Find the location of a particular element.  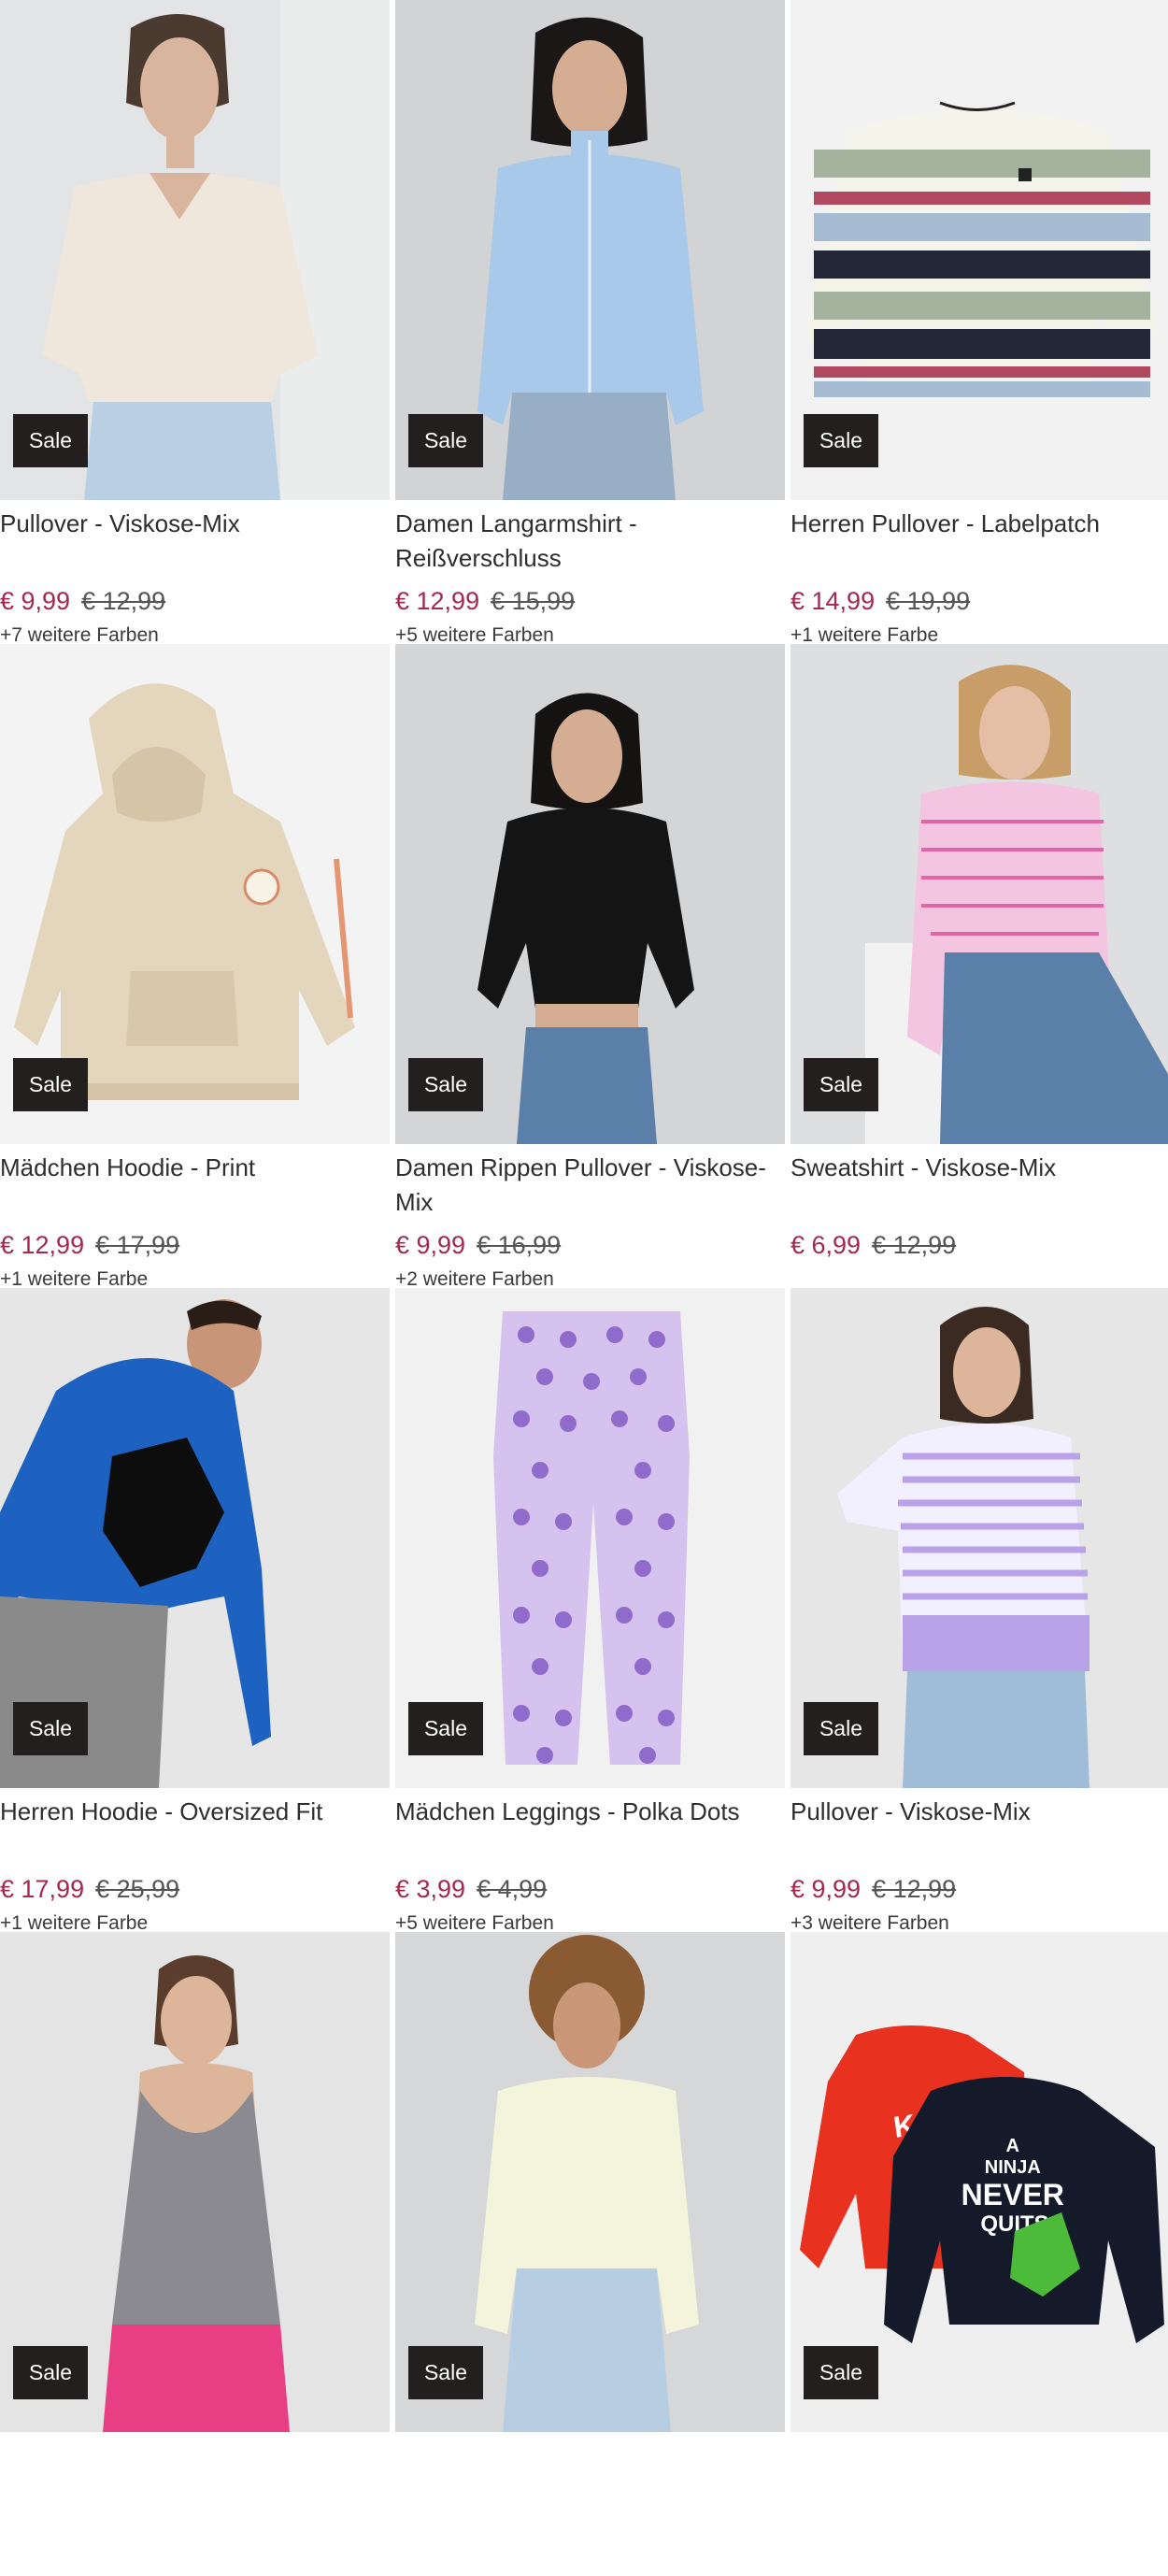

print-text-line-1: A is located at coordinates (1012, 2146).